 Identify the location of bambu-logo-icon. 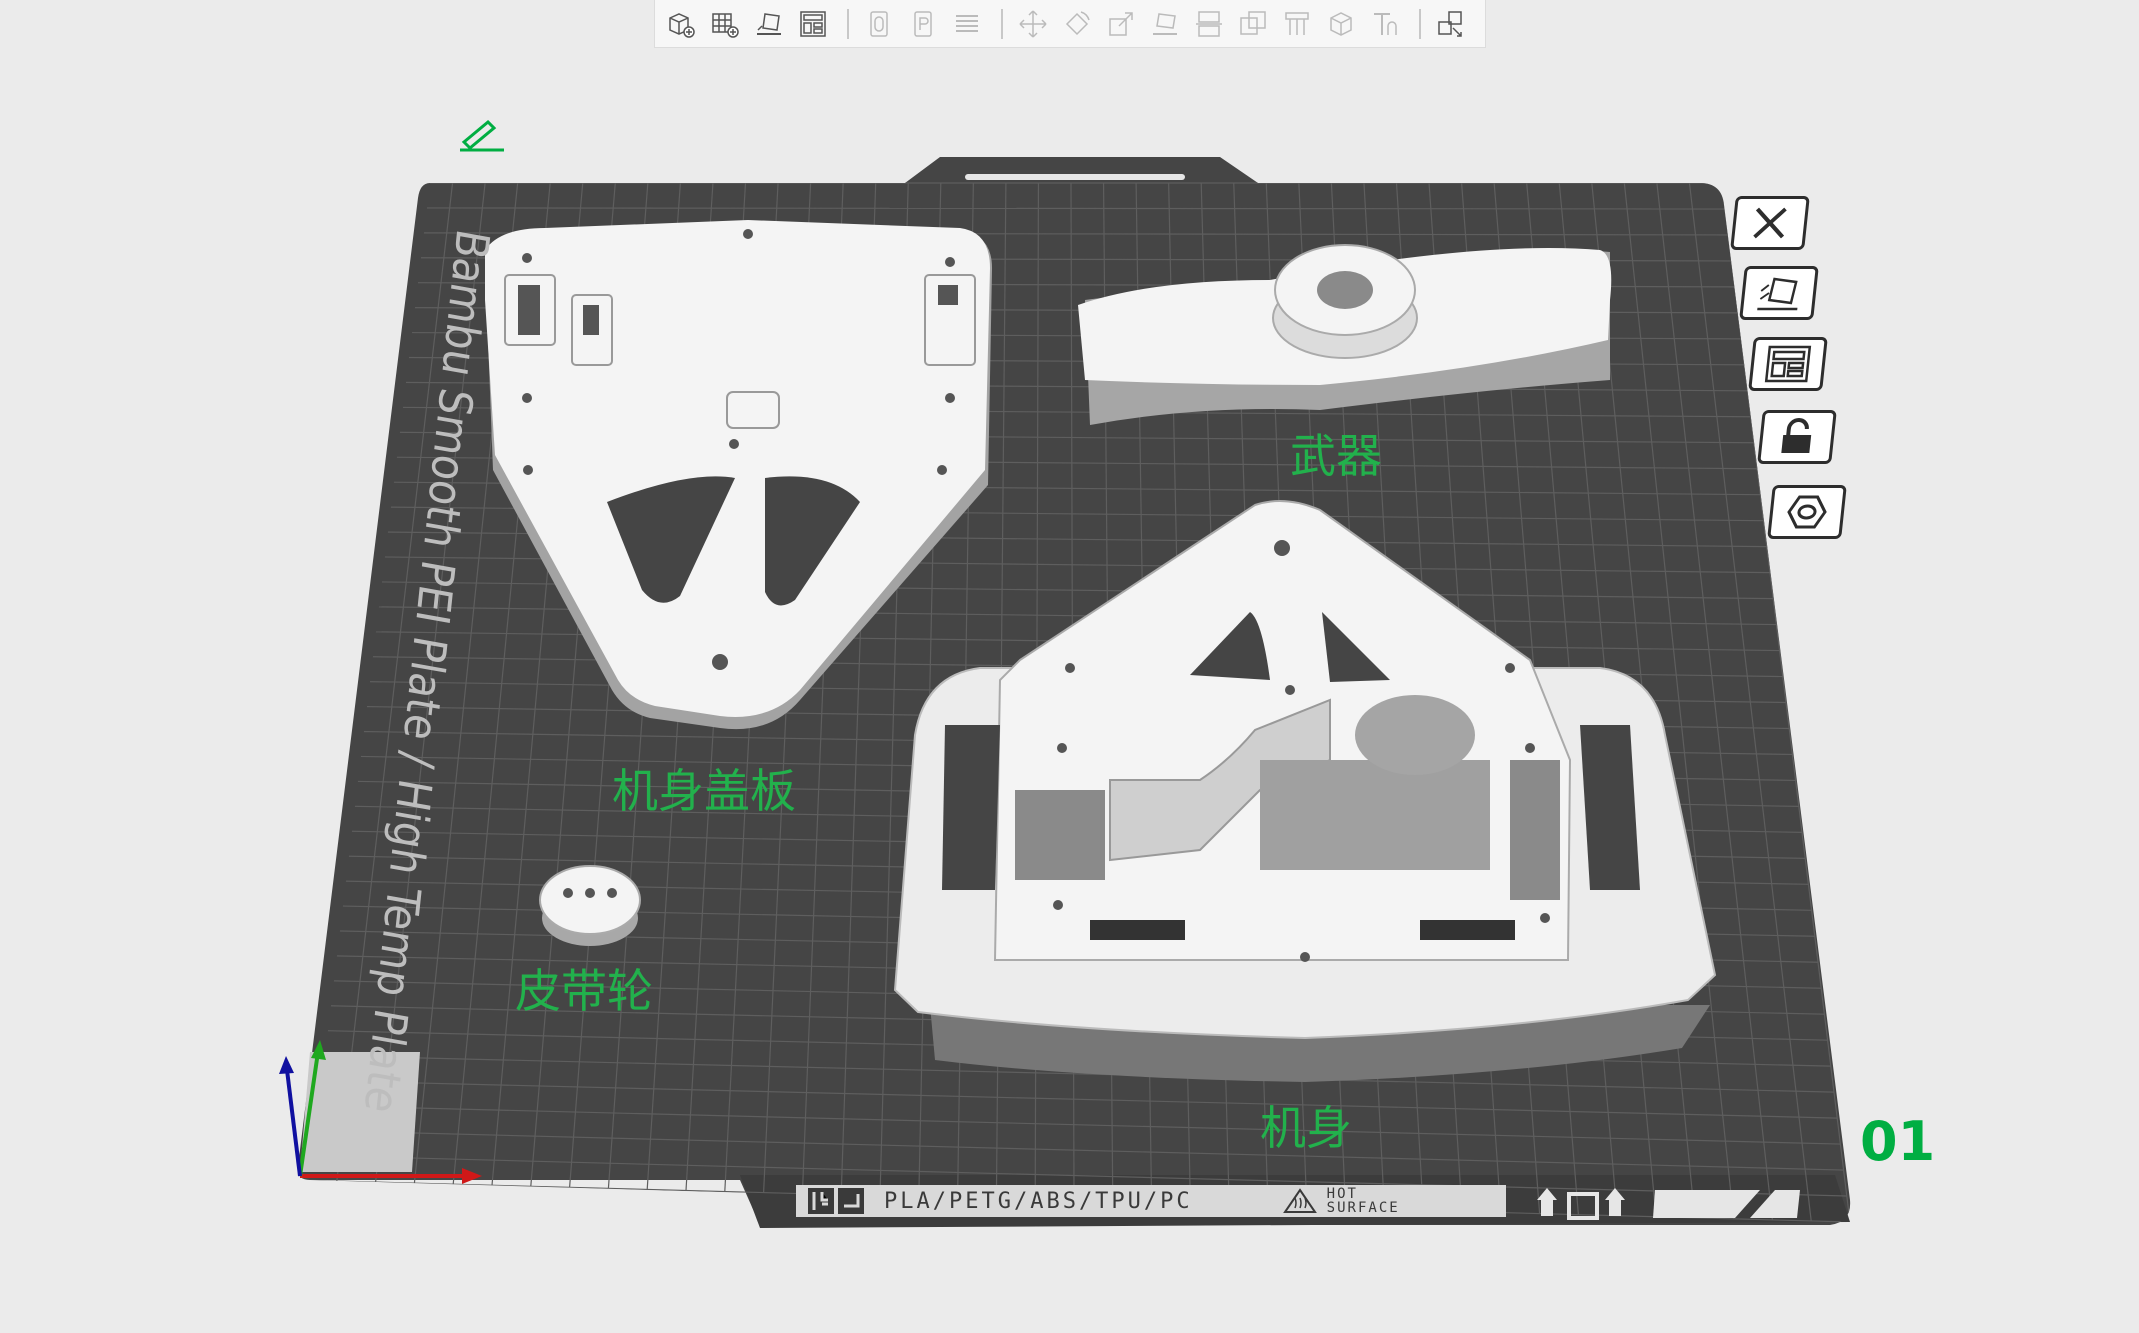
(836, 1201).